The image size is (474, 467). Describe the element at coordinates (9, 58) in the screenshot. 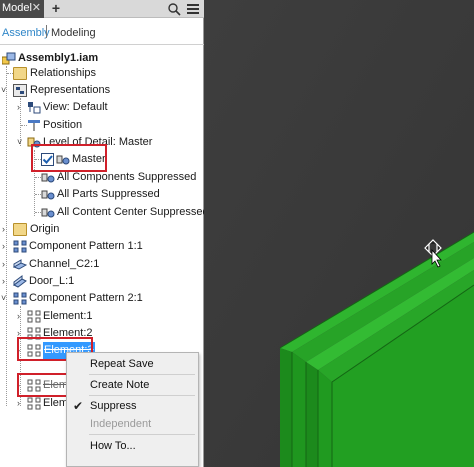

I see `assembly-icon` at that location.